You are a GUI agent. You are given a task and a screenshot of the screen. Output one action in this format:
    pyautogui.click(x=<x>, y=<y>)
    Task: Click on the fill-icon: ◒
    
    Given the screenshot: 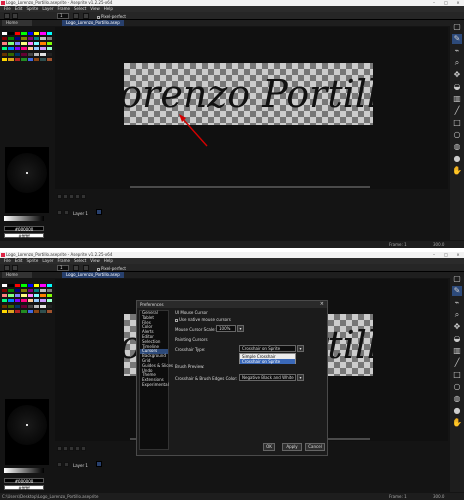 What is the action you would take?
    pyautogui.click(x=457, y=339)
    